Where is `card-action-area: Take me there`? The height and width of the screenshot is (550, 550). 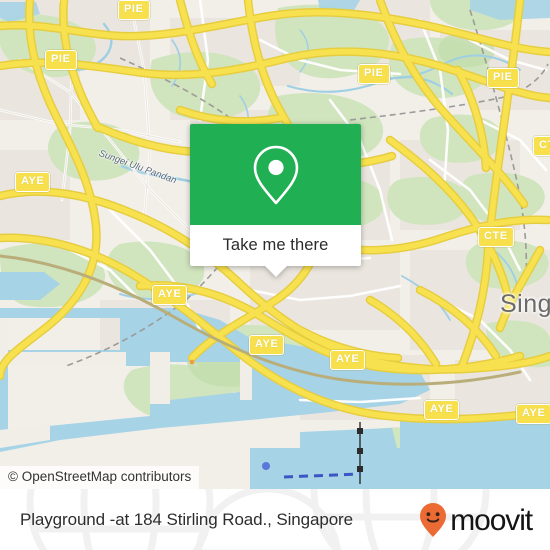
card-action-area: Take me there is located at coordinates (275, 251).